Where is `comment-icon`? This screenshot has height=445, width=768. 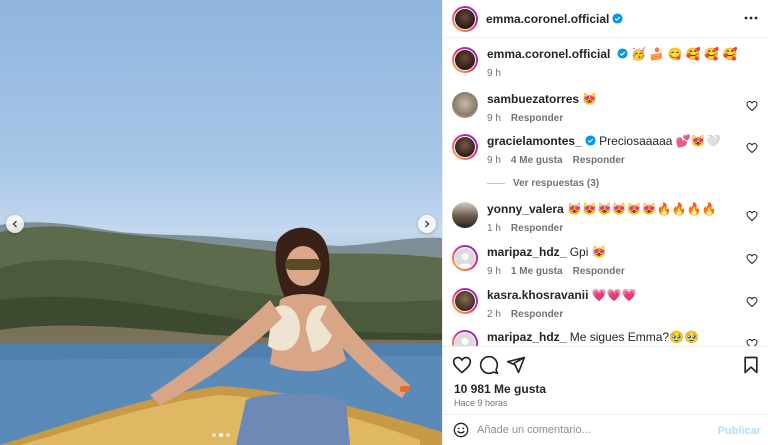
comment-icon is located at coordinates (489, 365).